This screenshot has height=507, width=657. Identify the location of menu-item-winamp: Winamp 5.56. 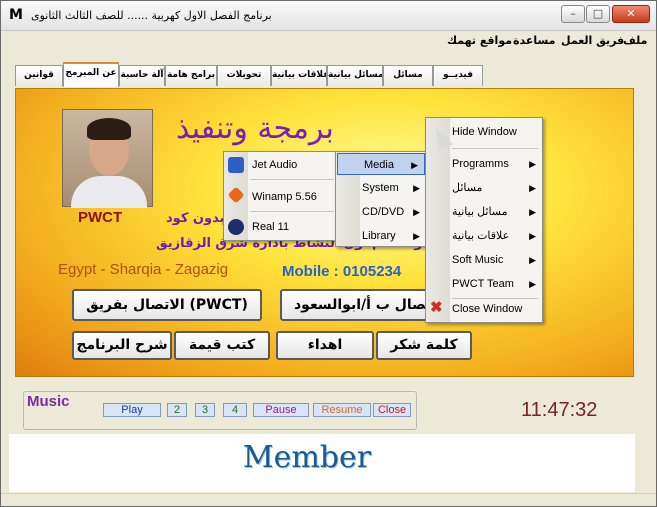
(281, 197).